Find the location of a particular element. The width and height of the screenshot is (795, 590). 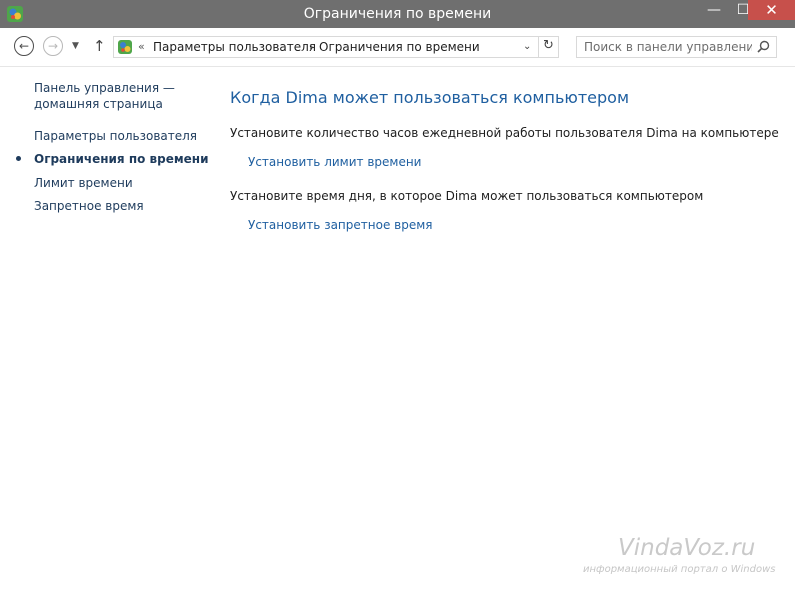

minimize-button: — is located at coordinates (714, 10).